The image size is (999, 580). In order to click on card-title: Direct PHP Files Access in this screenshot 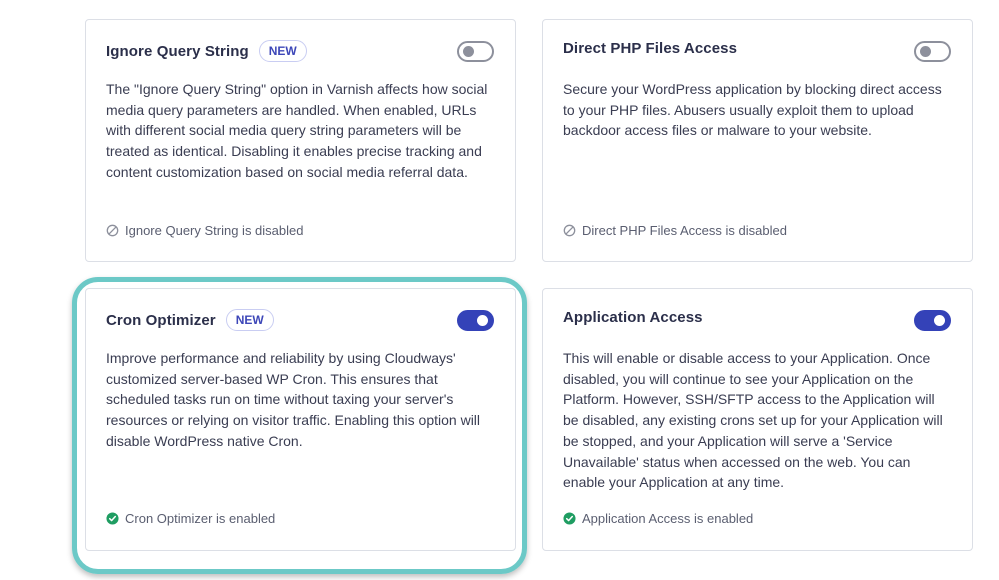, I will do `click(650, 48)`.